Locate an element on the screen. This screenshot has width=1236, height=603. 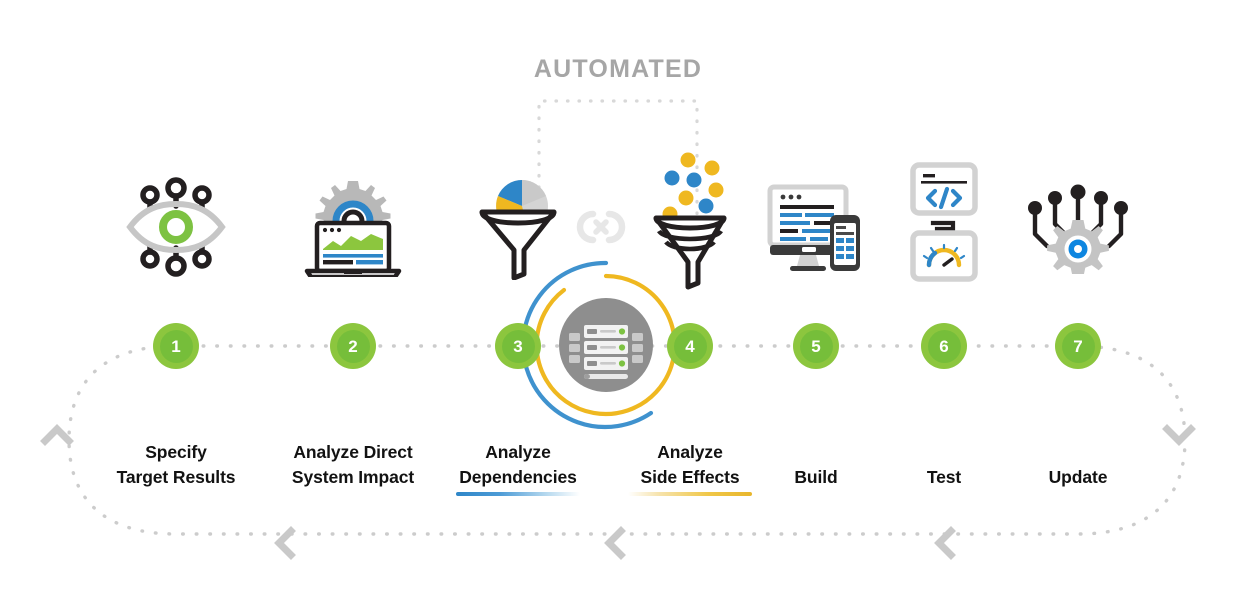
eye-nodes-icon is located at coordinates (176, 227).